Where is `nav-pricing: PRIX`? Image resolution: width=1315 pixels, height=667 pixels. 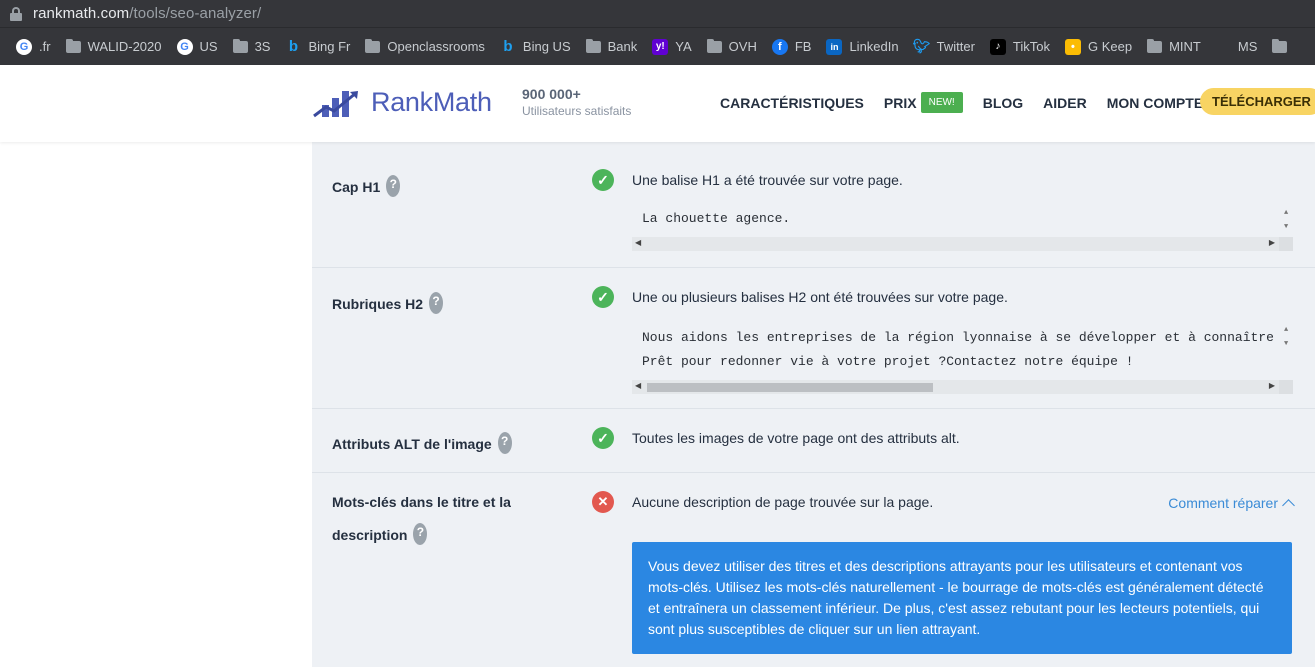
nav-pricing: PRIX is located at coordinates (900, 103).